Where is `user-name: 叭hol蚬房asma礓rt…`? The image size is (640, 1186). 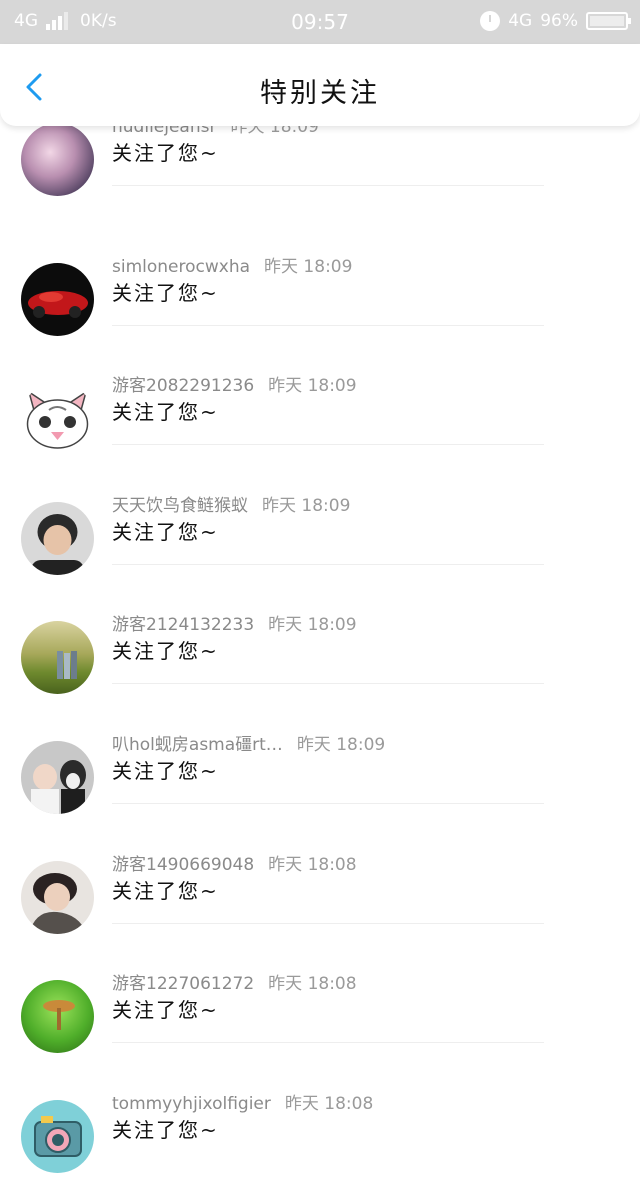
user-name: 叭hol蚬房asma礓rt… is located at coordinates (197, 744).